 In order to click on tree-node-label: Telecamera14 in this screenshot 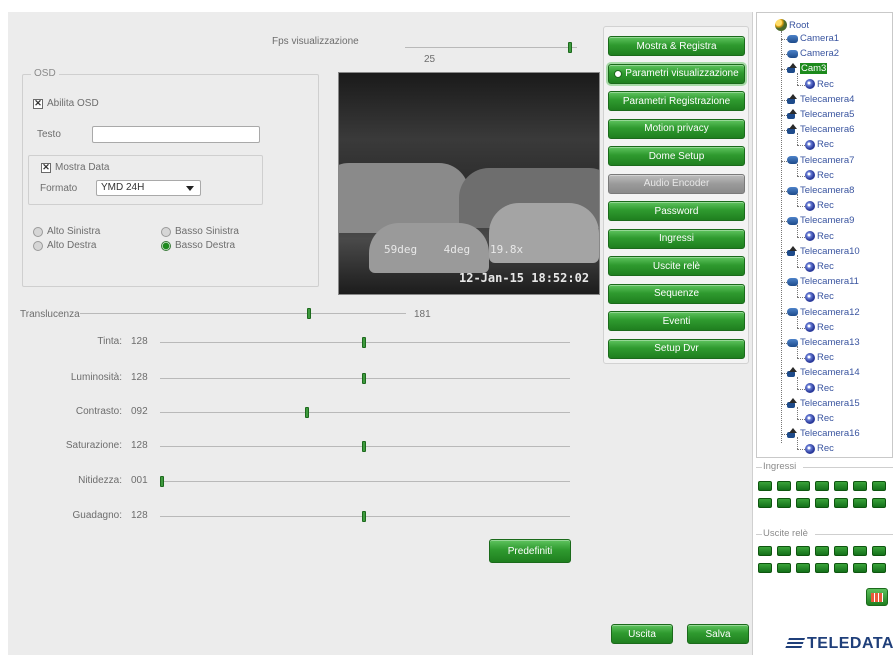, I will do `click(830, 373)`.